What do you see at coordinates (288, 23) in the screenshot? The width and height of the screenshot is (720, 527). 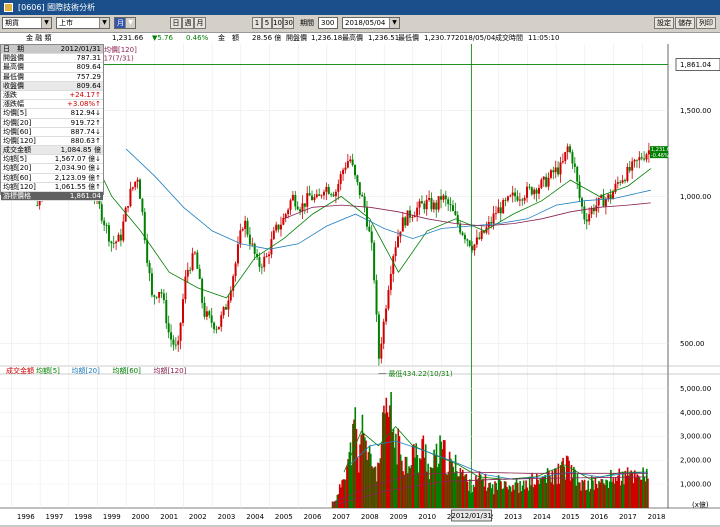 I see `range-30-button: 30` at bounding box center [288, 23].